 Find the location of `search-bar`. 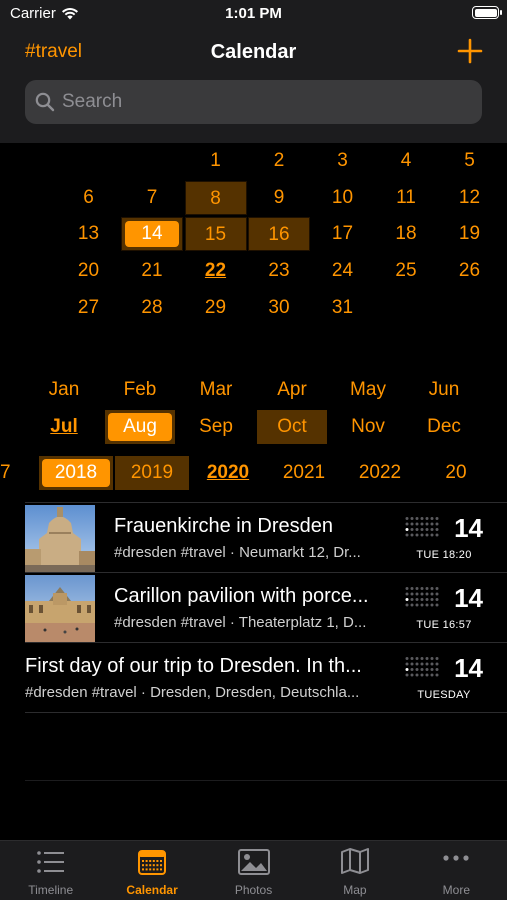

search-bar is located at coordinates (253, 102).